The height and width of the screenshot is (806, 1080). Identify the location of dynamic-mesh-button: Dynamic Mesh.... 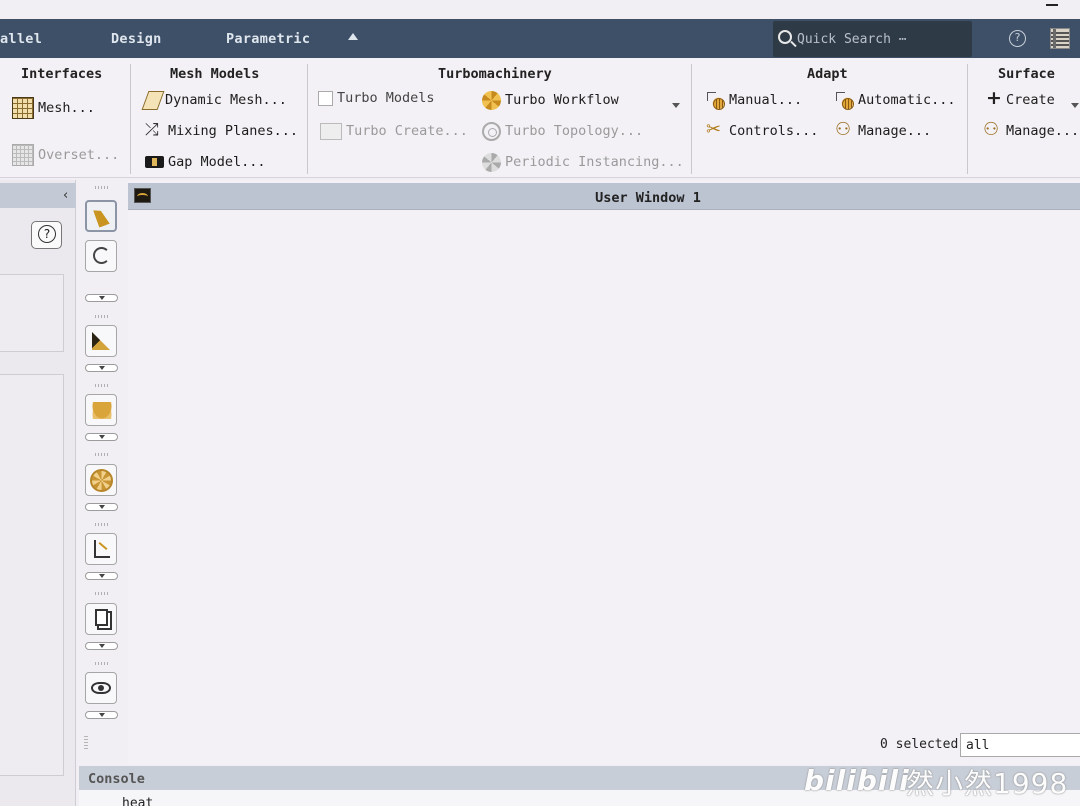
(214, 100).